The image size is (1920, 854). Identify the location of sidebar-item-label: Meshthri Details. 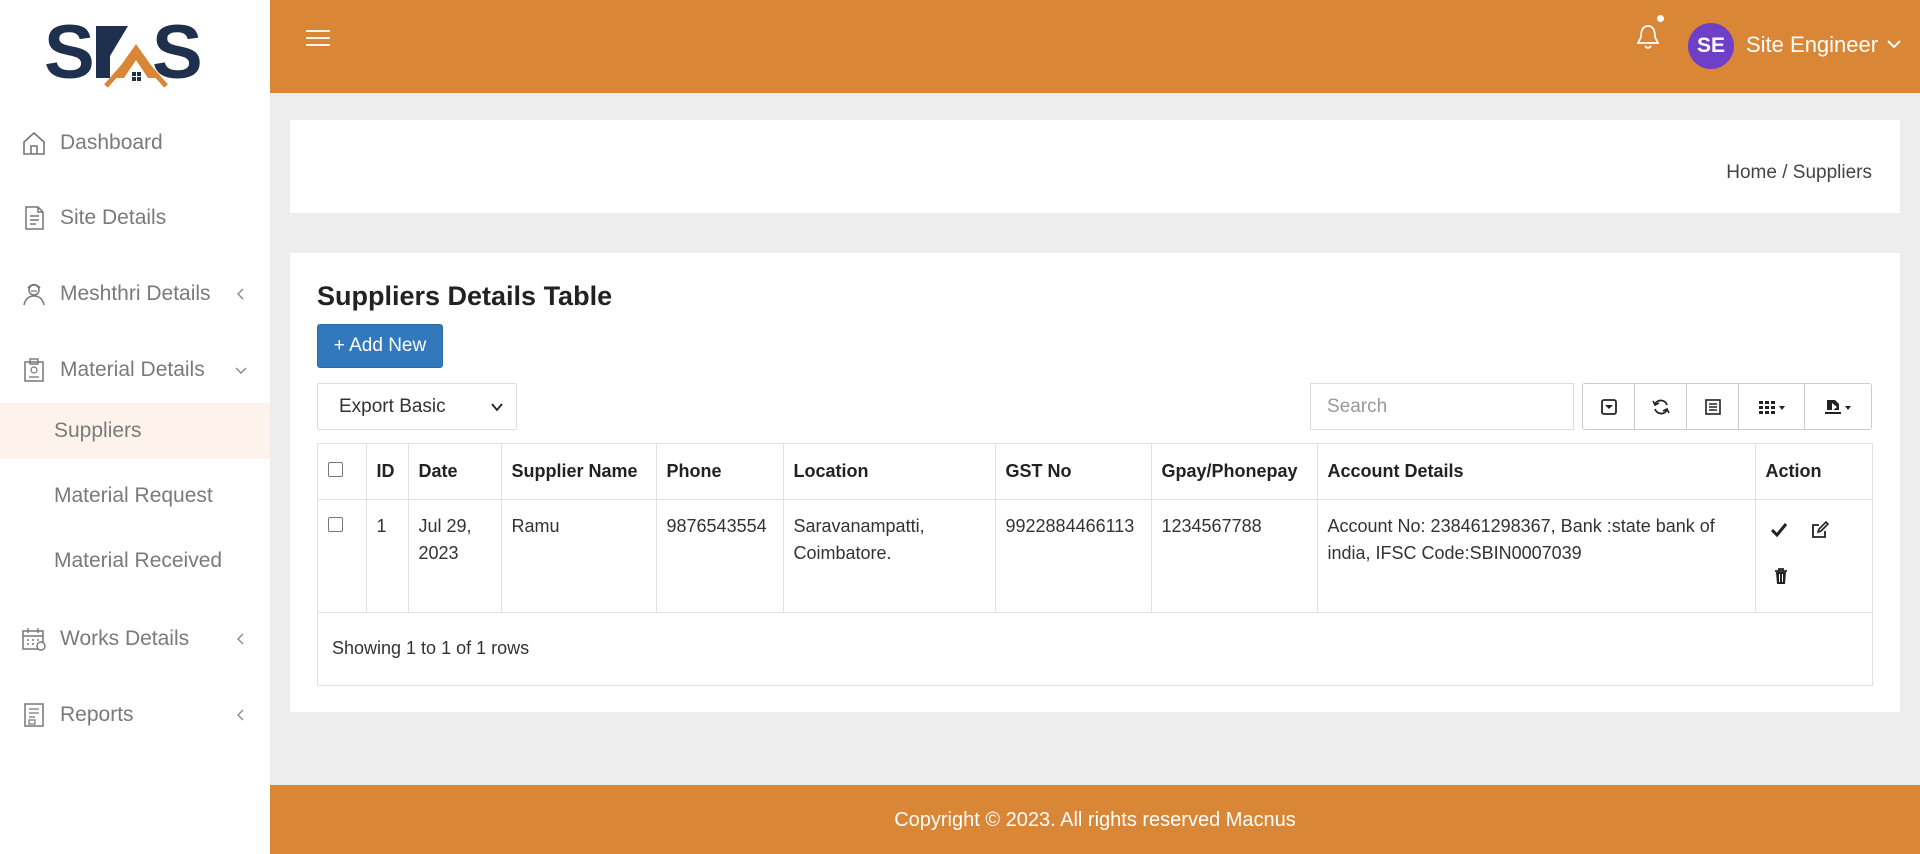
(135, 293).